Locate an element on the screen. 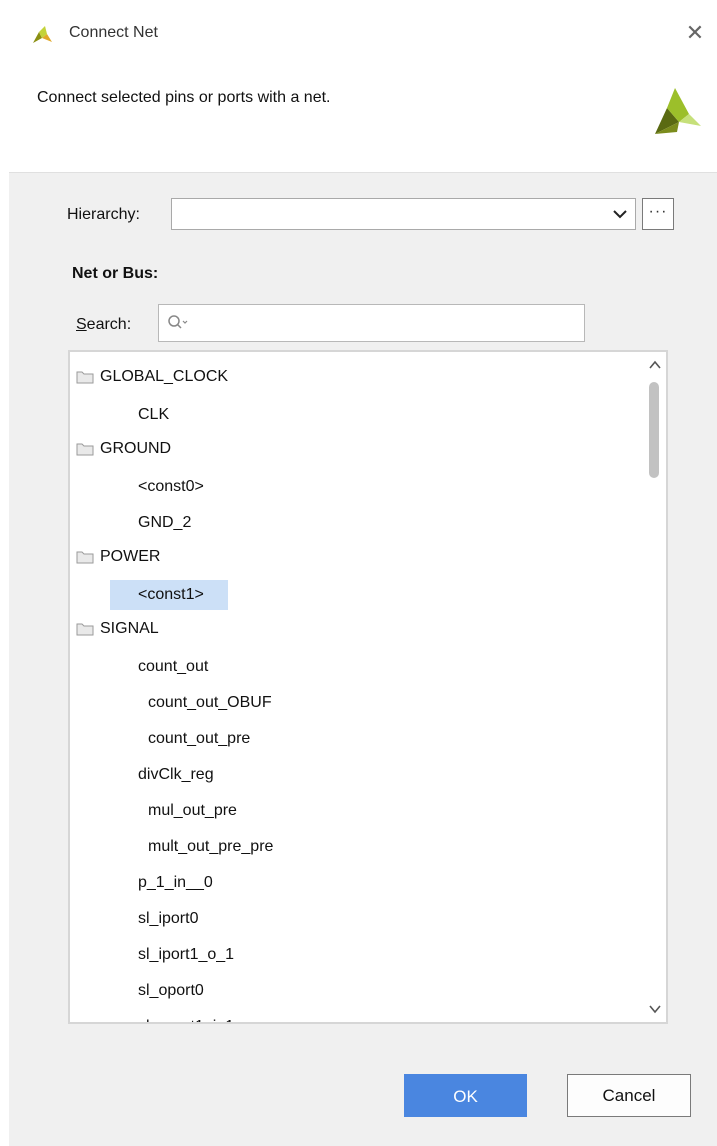  net-item-label: p_1_in__0 is located at coordinates (175, 882).